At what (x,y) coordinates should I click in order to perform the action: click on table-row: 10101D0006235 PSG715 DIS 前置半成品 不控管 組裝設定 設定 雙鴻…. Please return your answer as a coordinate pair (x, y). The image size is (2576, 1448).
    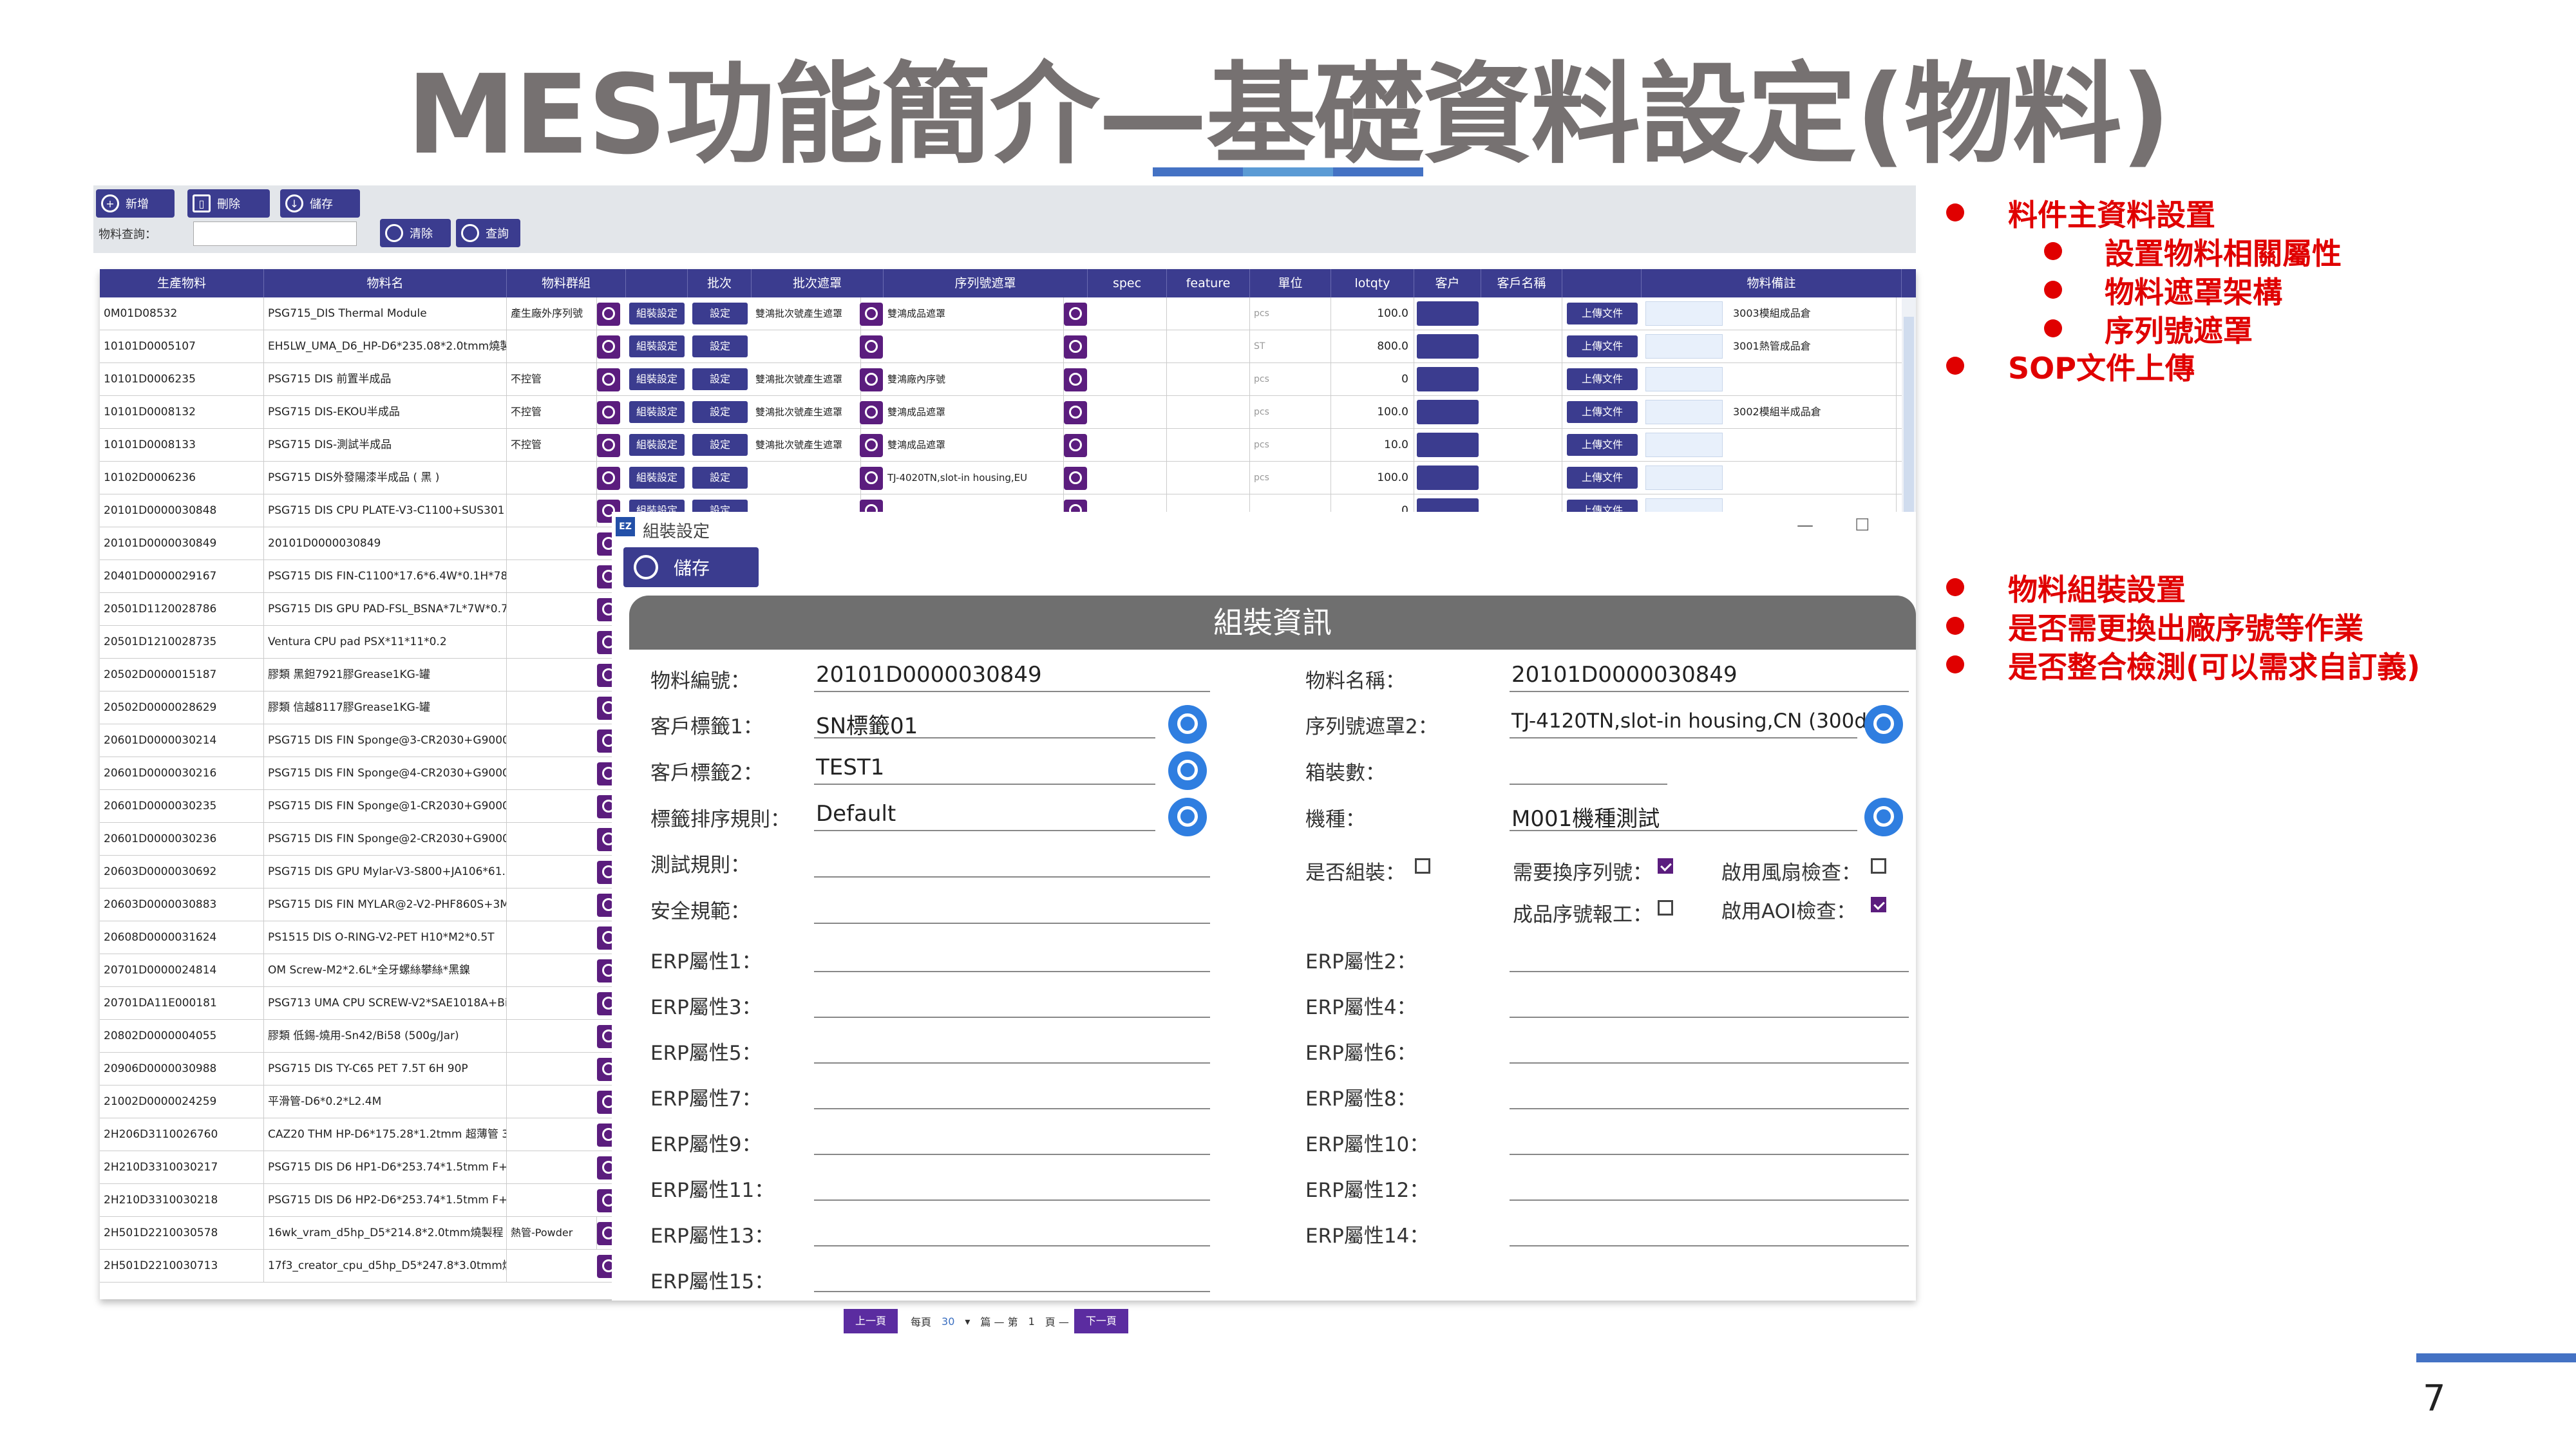
    Looking at the image, I should click on (1008, 380).